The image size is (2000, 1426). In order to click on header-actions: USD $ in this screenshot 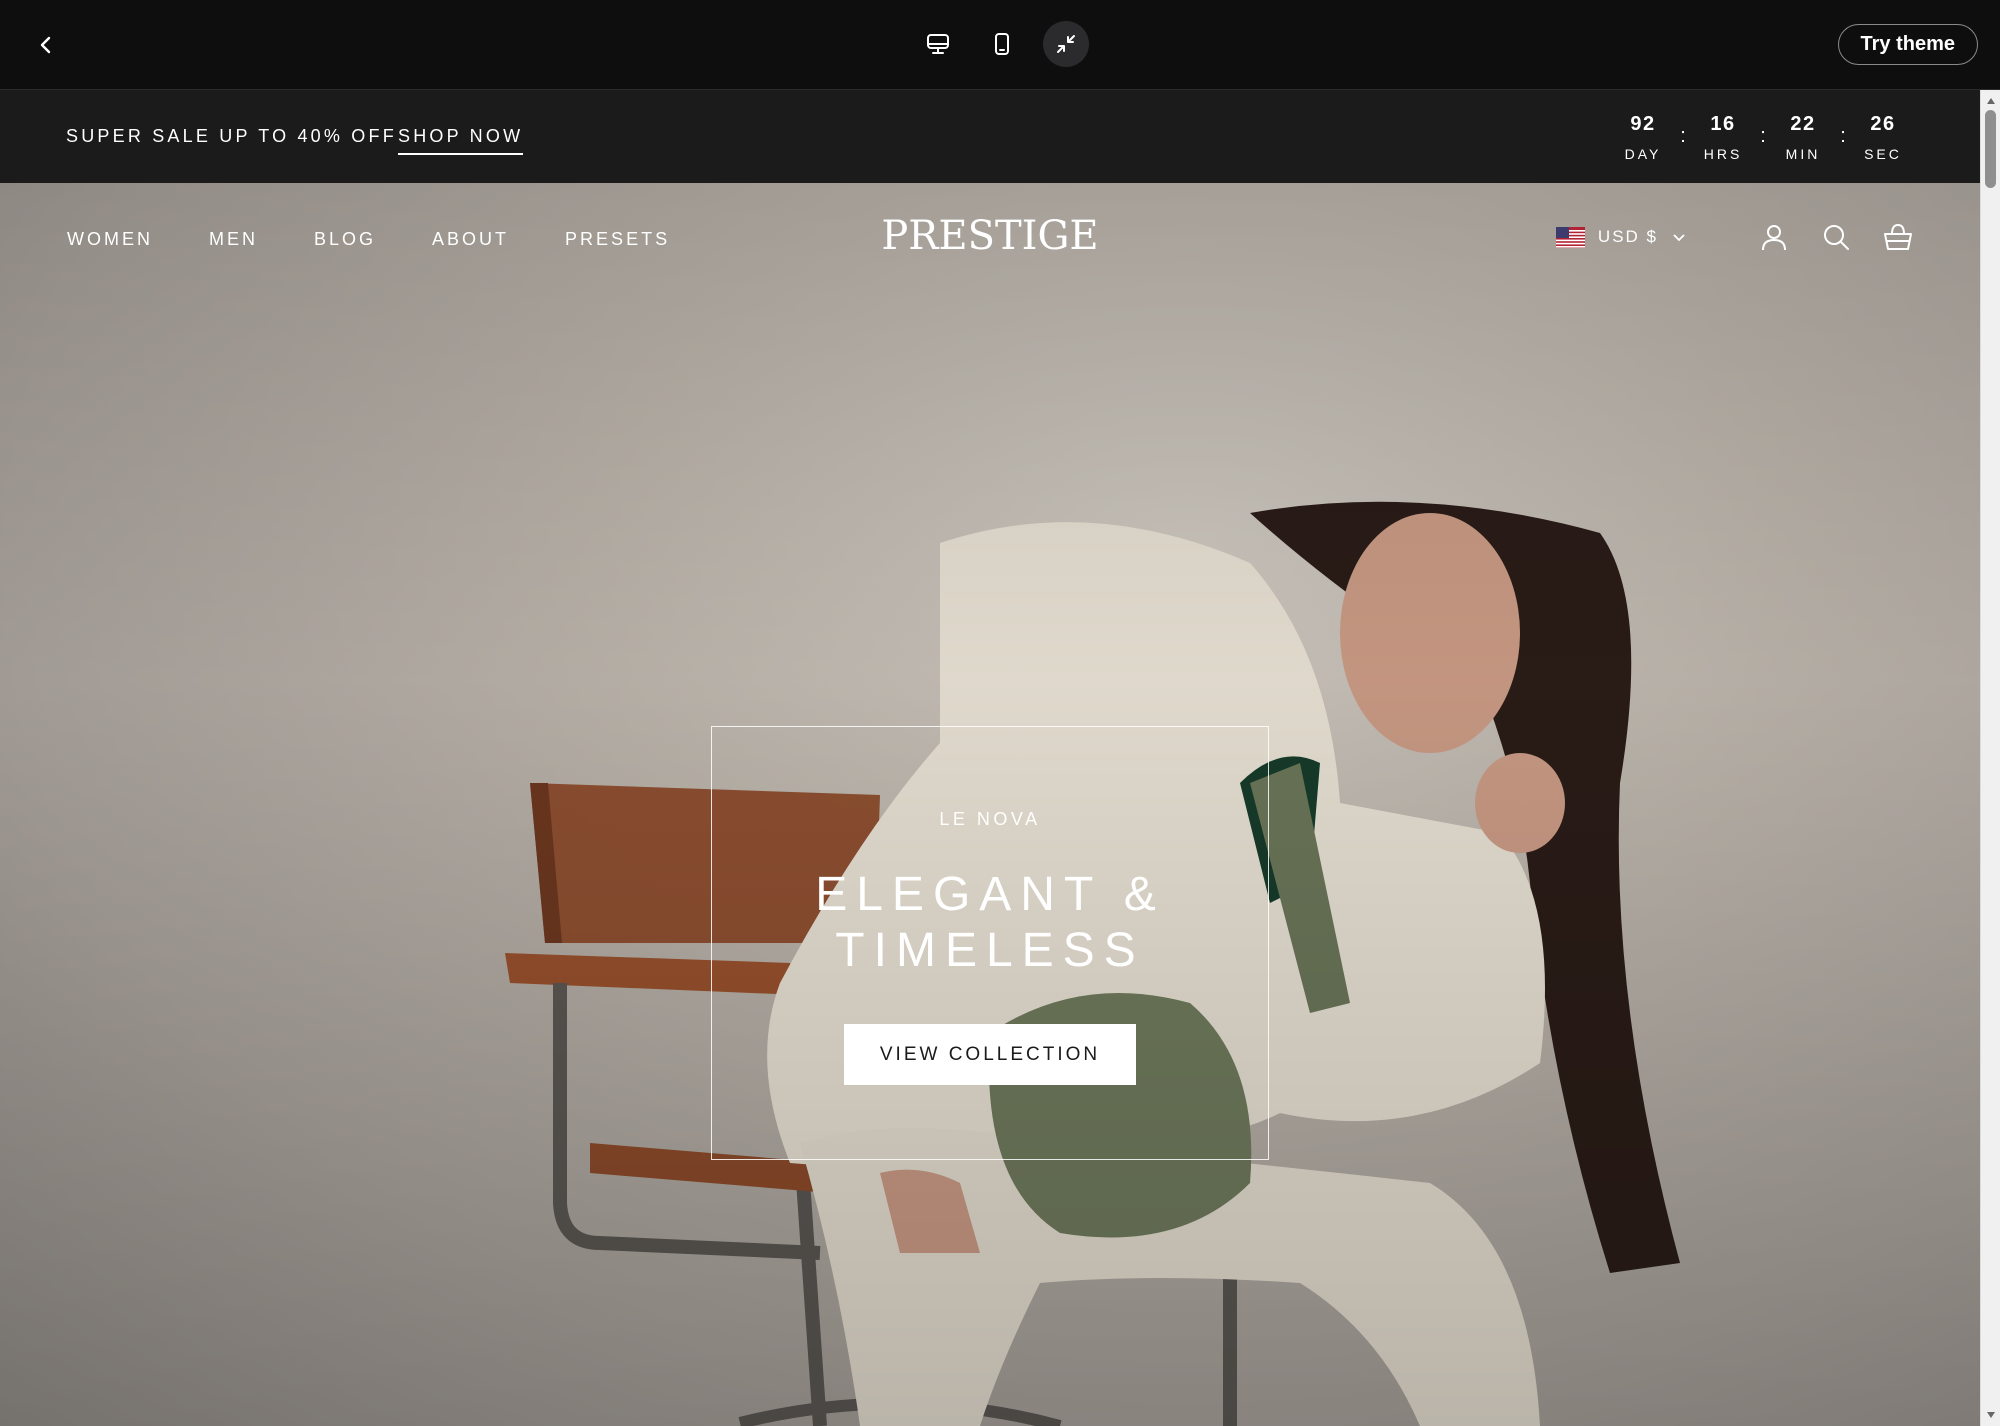, I will do `click(1734, 237)`.